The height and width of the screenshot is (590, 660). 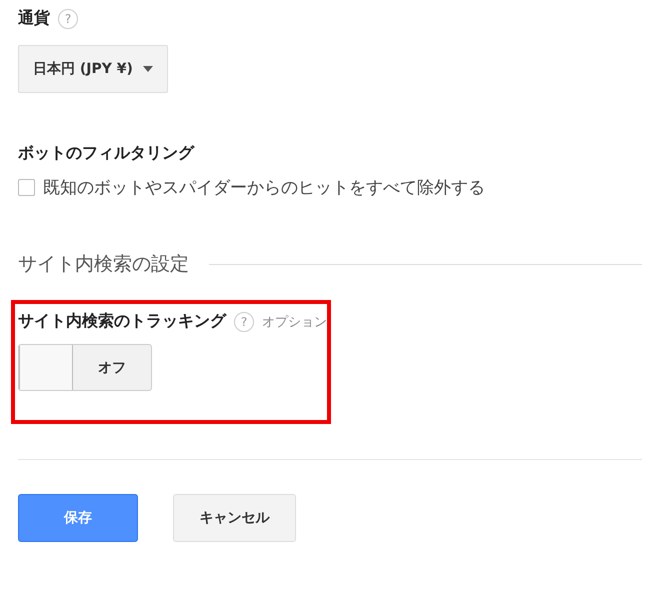 What do you see at coordinates (26, 187) in the screenshot?
I see `checkbox` at bounding box center [26, 187].